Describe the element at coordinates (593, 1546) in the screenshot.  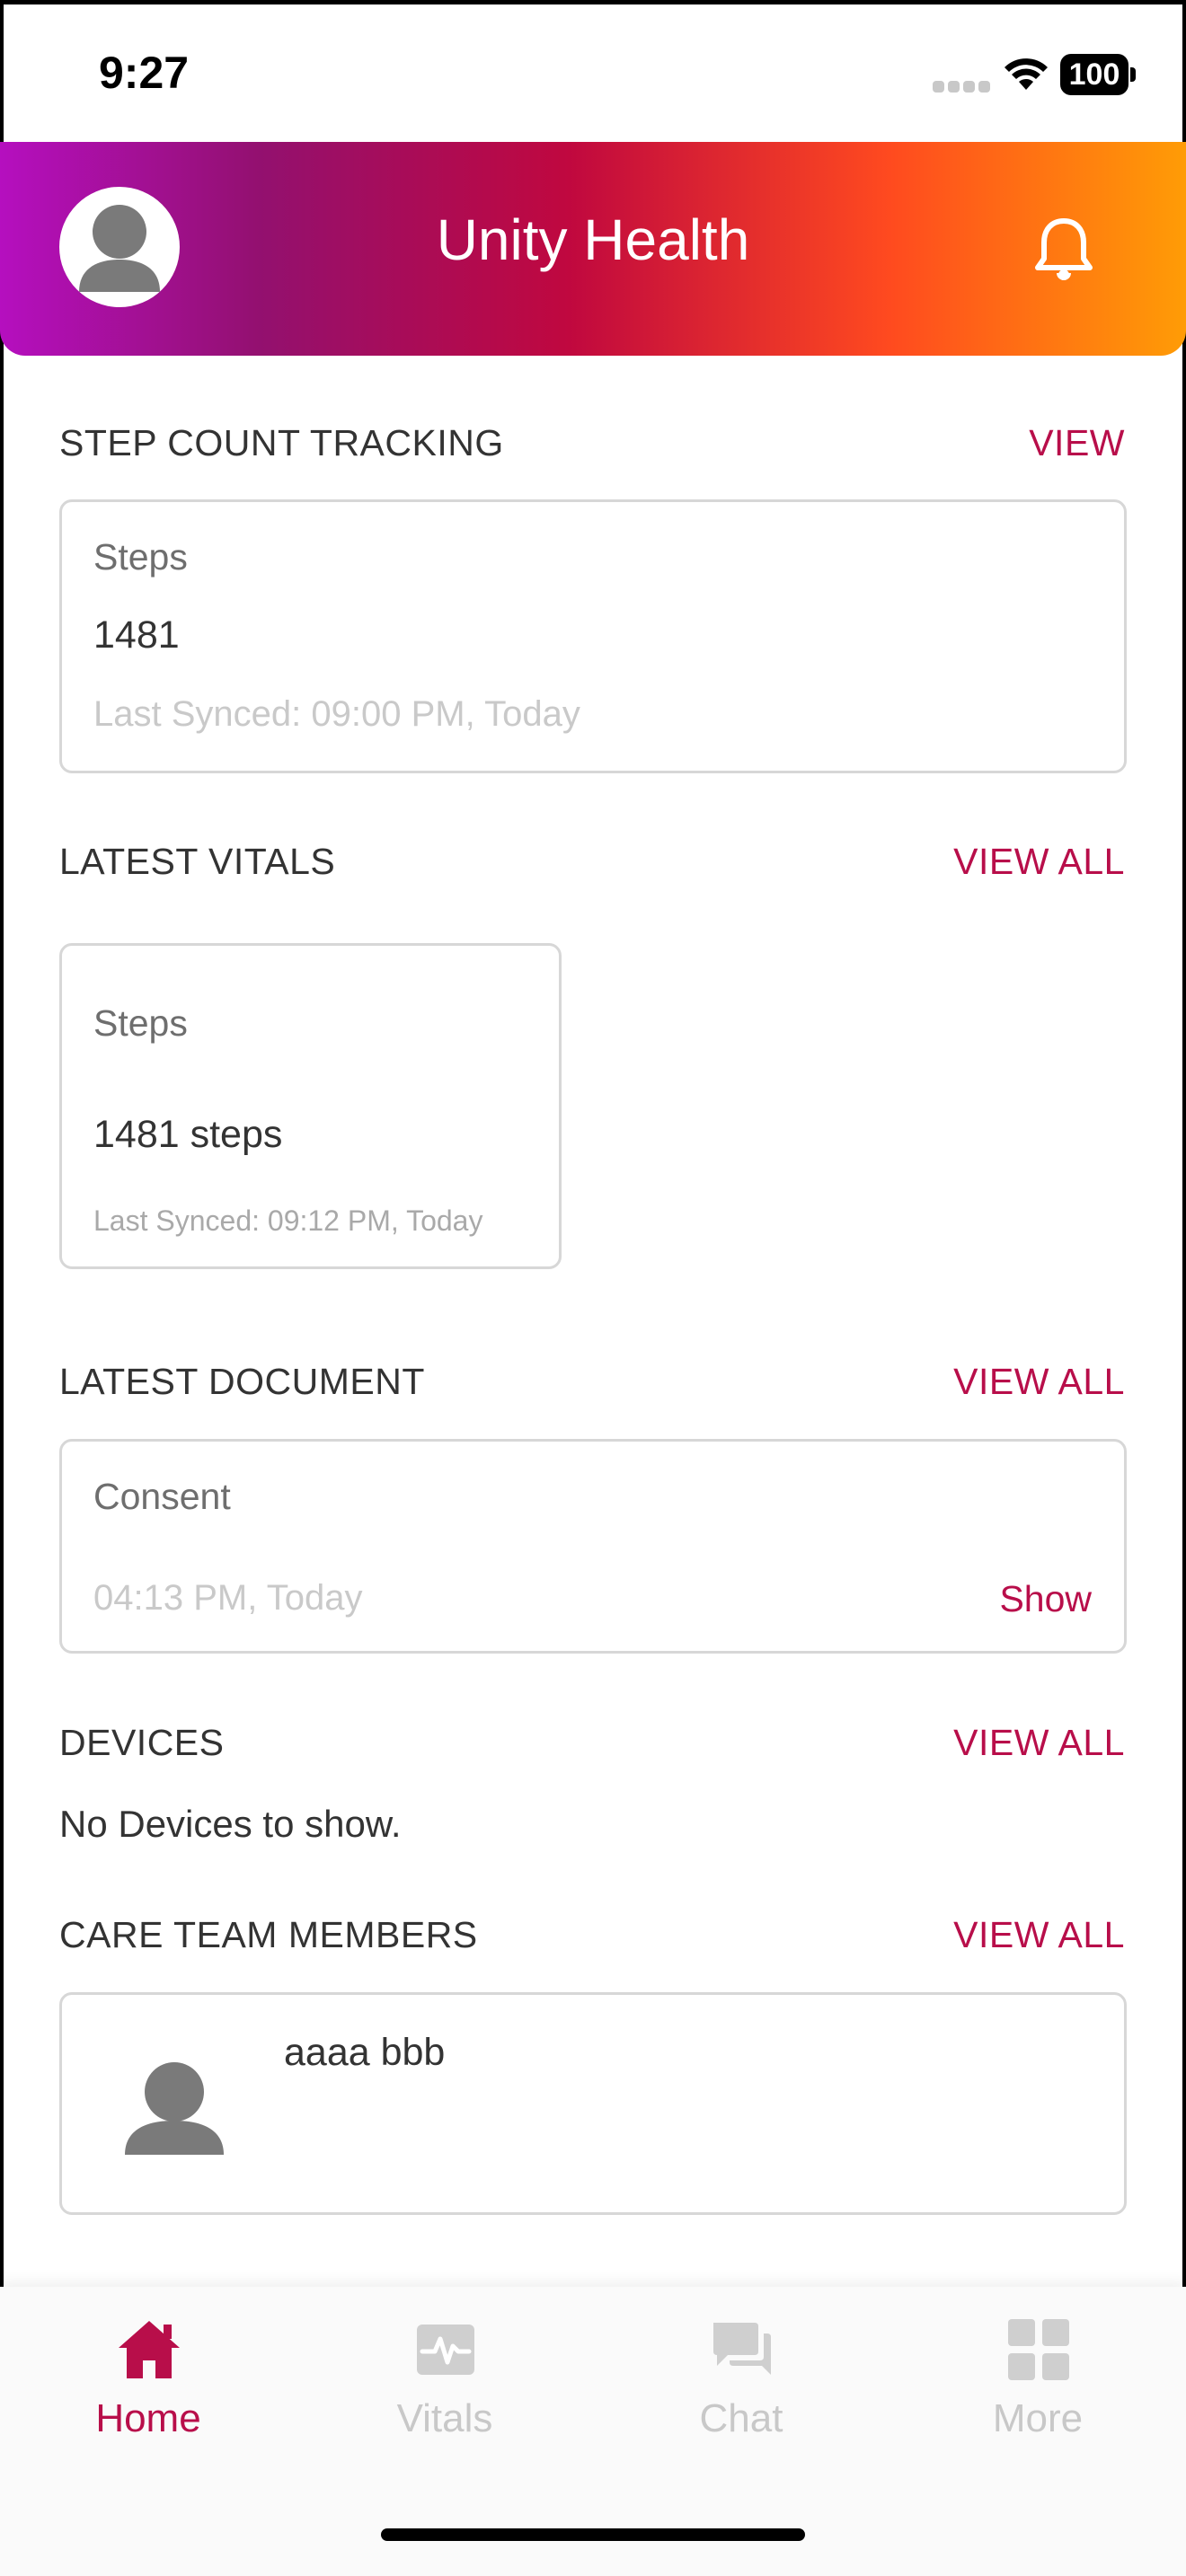
I see `document-card: Consent 04:13 PM, Today Show` at that location.